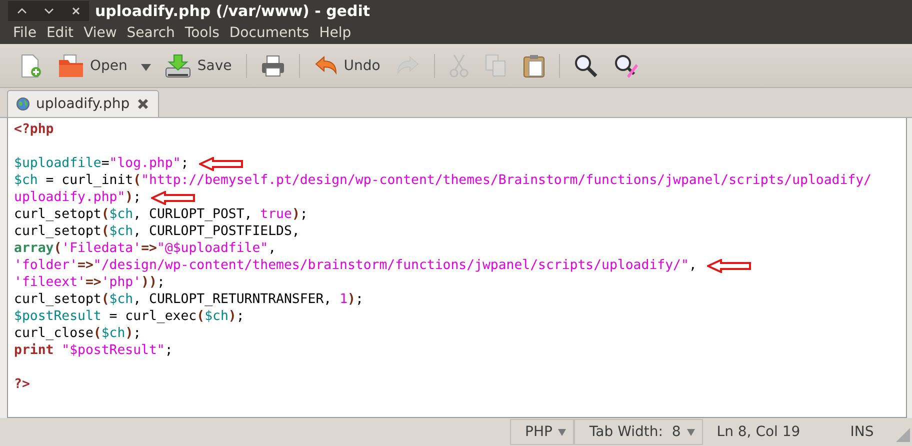 The width and height of the screenshot is (912, 446). I want to click on search-icon, so click(586, 66).